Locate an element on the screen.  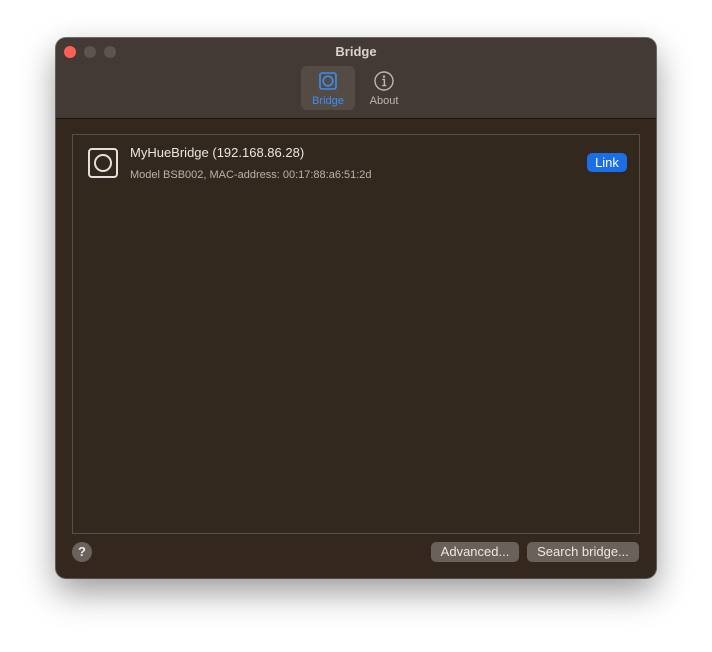
help-button: ? is located at coordinates (82, 552).